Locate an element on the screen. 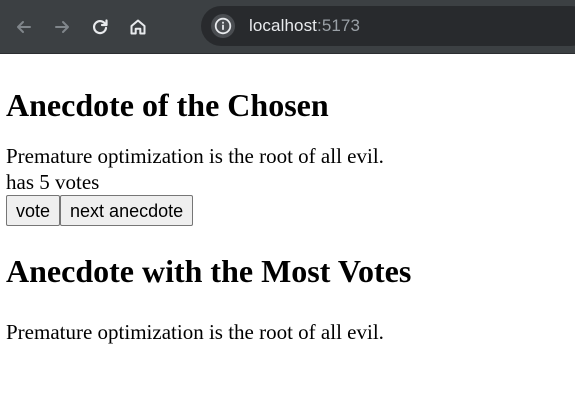  home-button is located at coordinates (138, 27).